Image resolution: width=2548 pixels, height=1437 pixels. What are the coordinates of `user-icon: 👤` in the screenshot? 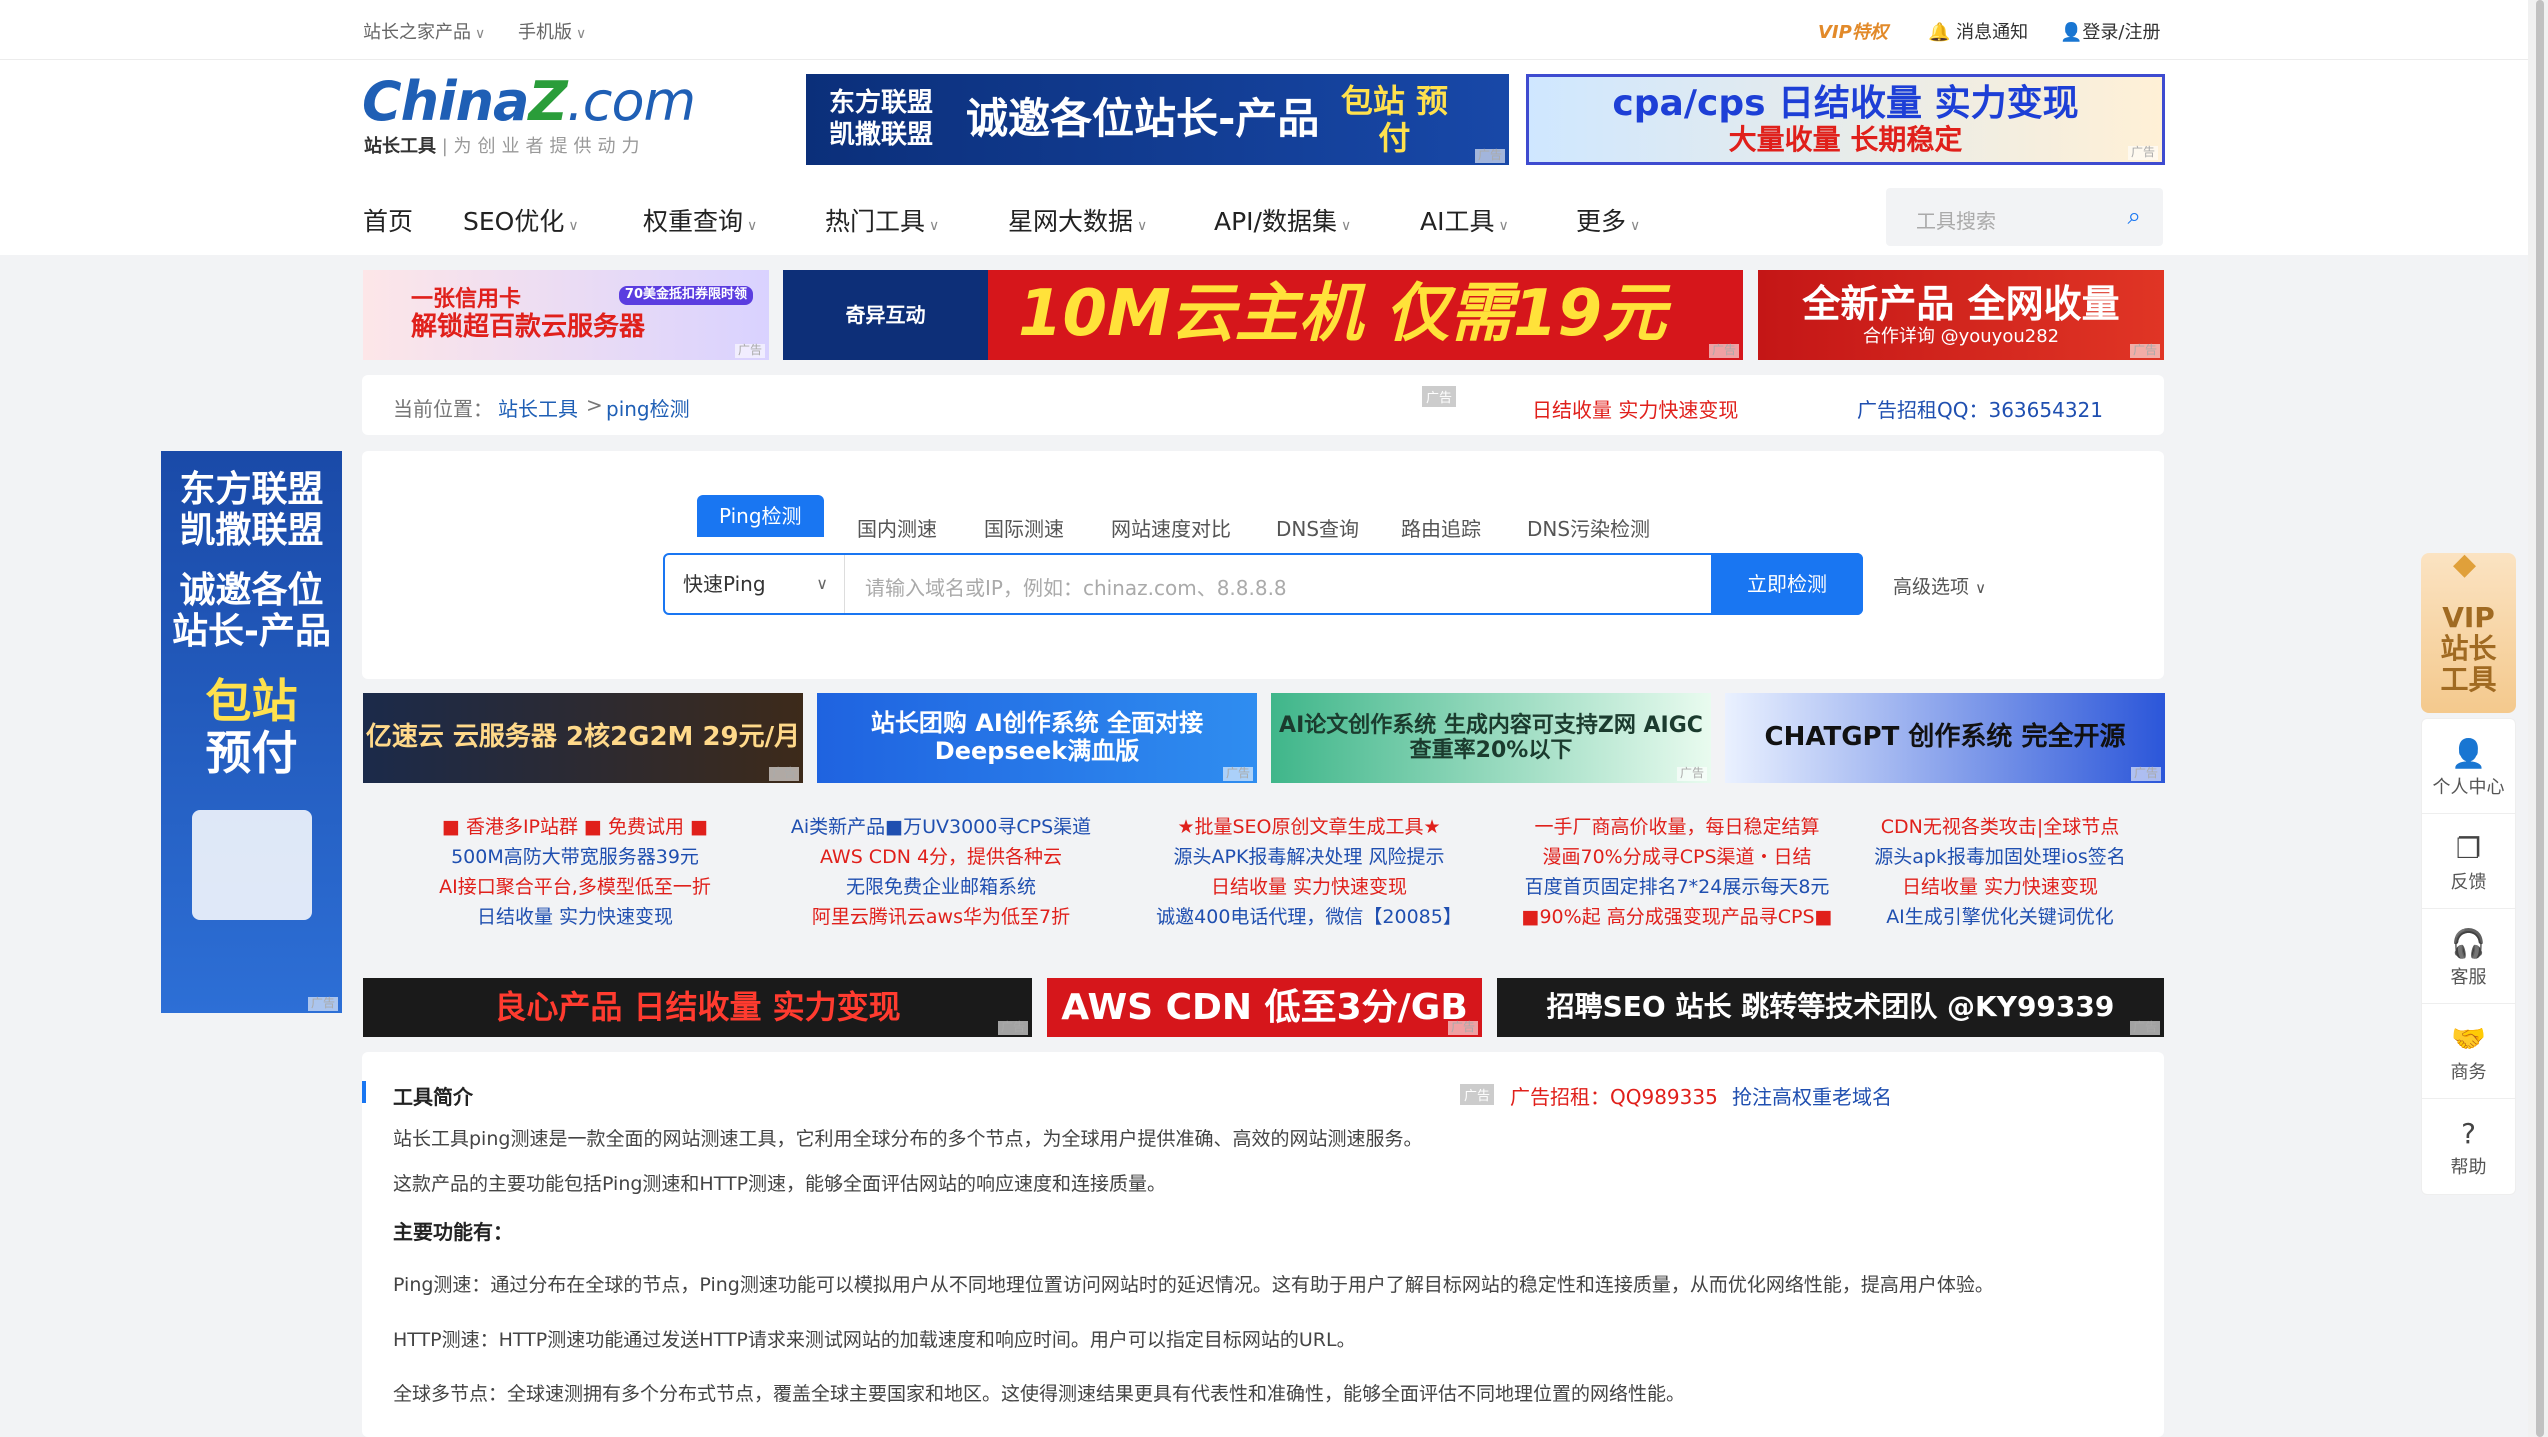 It's located at (2468, 753).